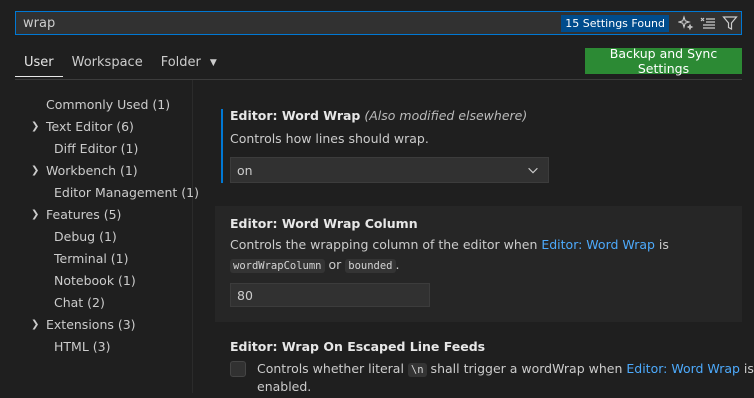 Image resolution: width=754 pixels, height=398 pixels. I want to click on toc-item-label: Features (5), so click(84, 214).